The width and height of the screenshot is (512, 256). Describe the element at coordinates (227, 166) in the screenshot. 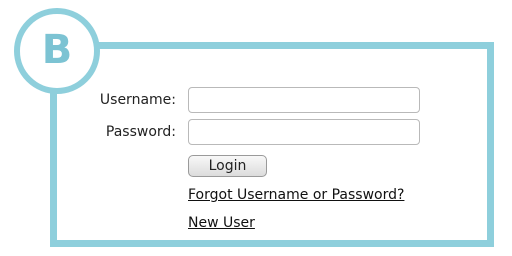

I see `login-button: Login` at that location.